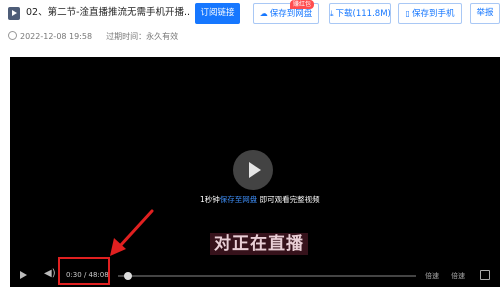 The image size is (500, 292). Describe the element at coordinates (132, 232) in the screenshot. I see `annotation-arrow-icon` at that location.